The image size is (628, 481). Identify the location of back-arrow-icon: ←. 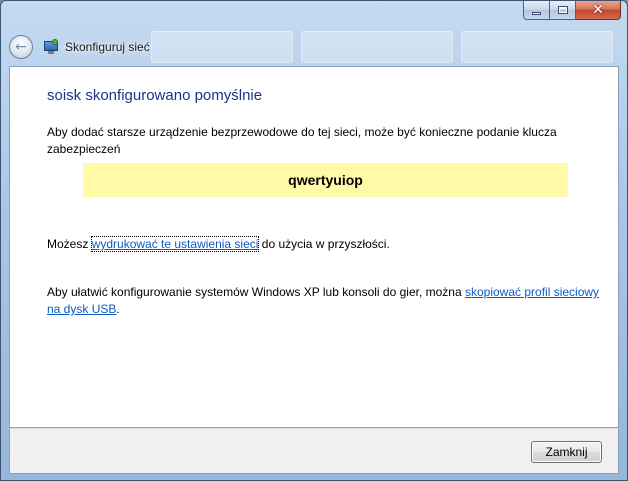
(21, 46).